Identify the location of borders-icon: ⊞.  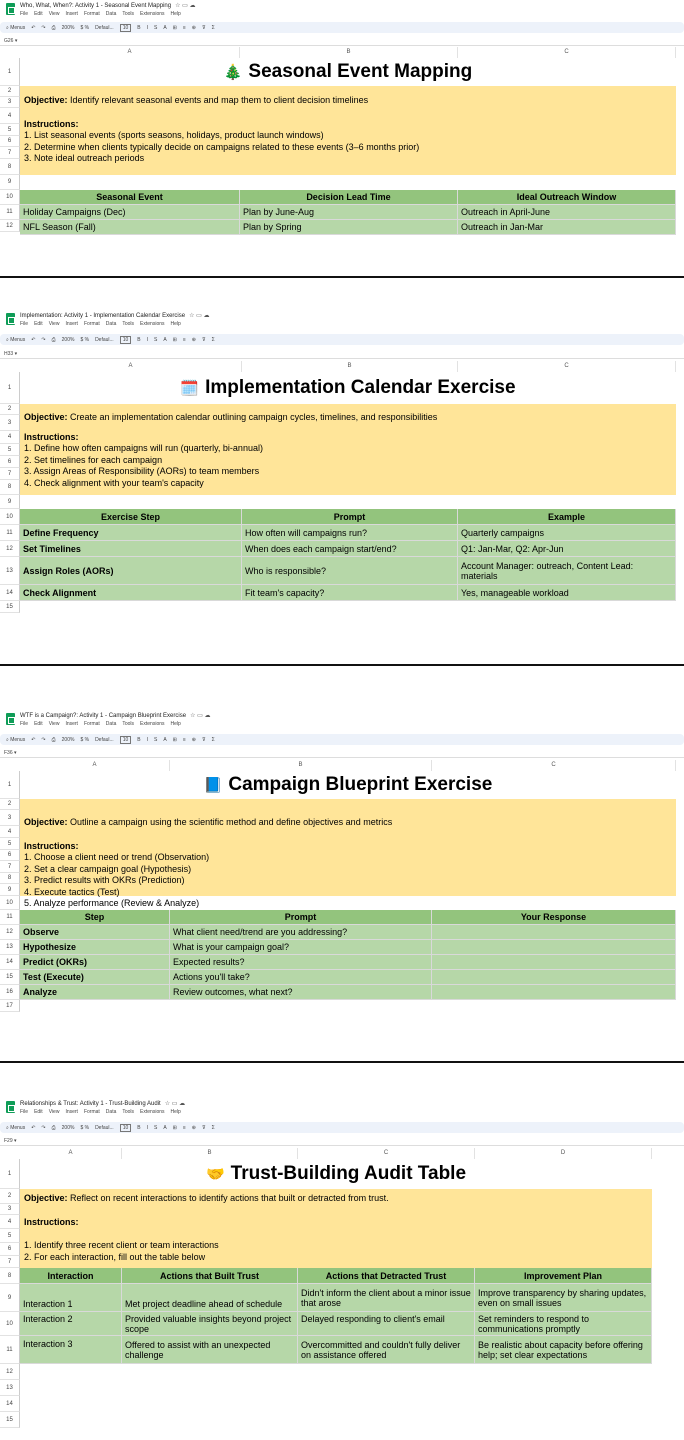
(175, 340).